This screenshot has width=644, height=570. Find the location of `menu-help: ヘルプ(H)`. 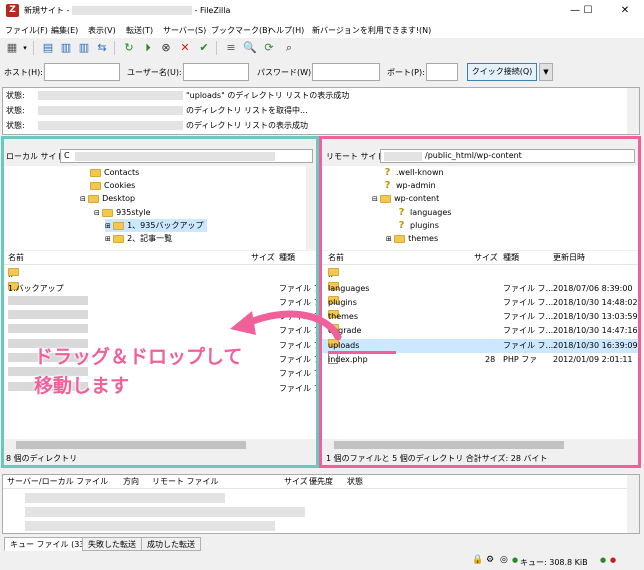

menu-help: ヘルプ(H) is located at coordinates (286, 30).